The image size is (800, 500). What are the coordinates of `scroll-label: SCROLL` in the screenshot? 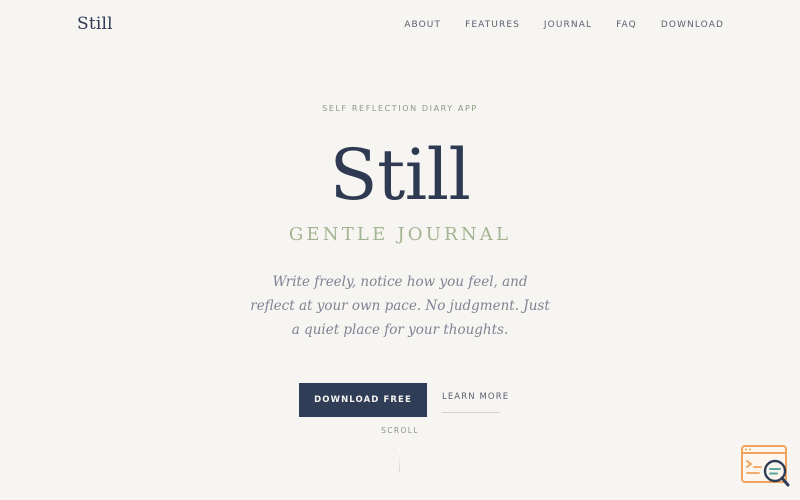 It's located at (400, 430).